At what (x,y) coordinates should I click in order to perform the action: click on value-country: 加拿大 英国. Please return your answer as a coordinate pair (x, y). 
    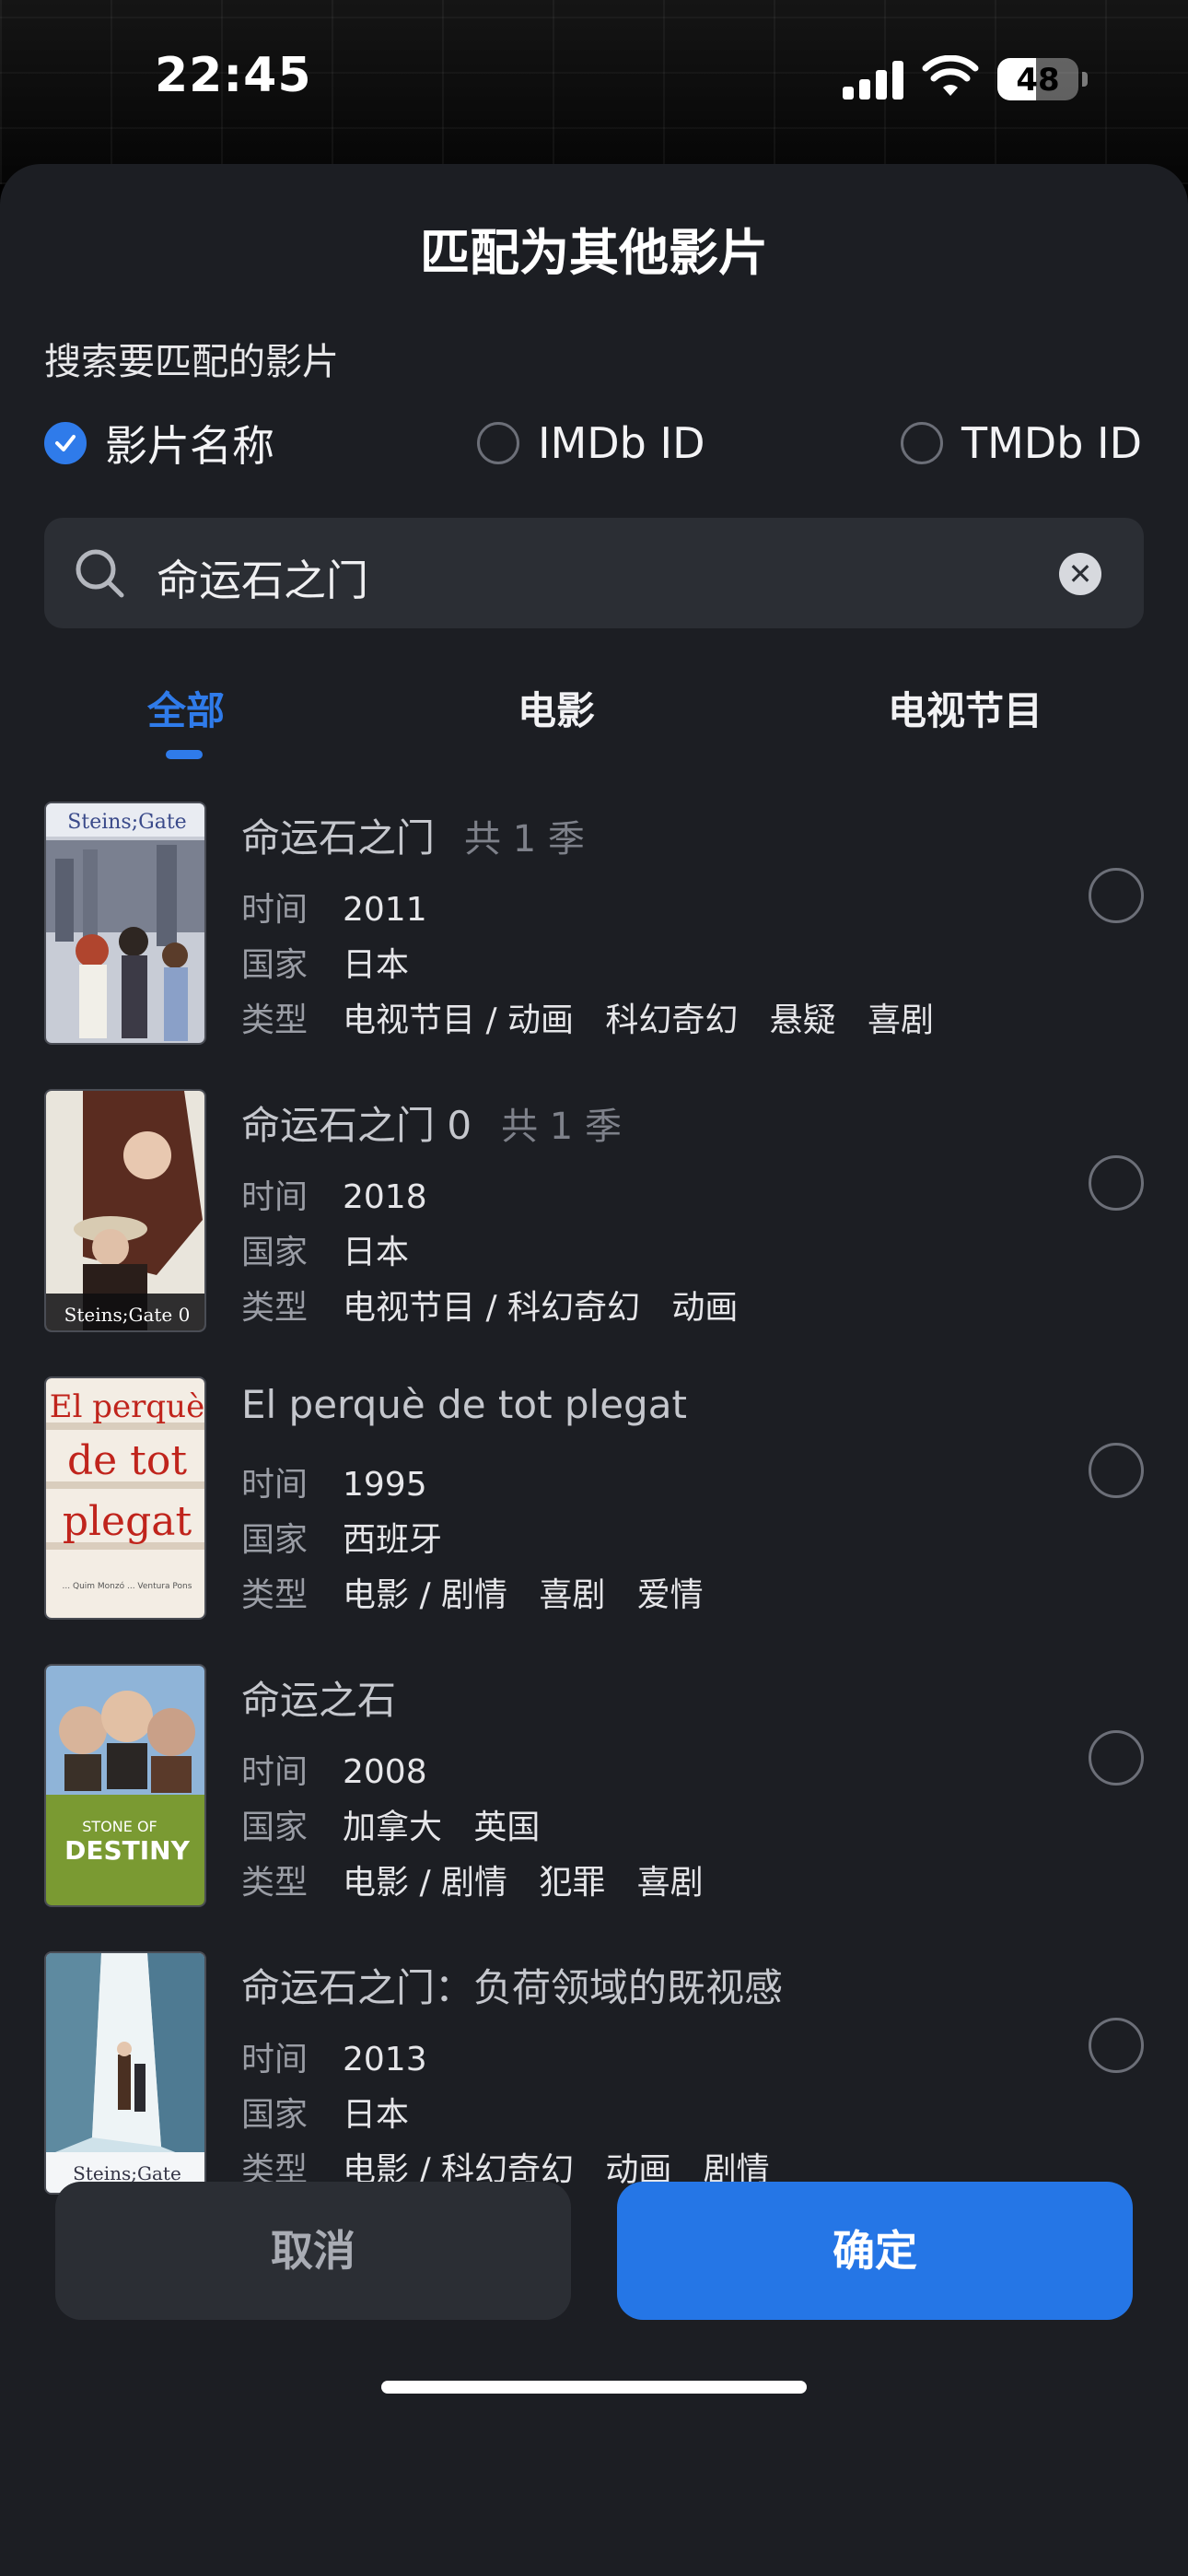
    Looking at the image, I should click on (442, 1827).